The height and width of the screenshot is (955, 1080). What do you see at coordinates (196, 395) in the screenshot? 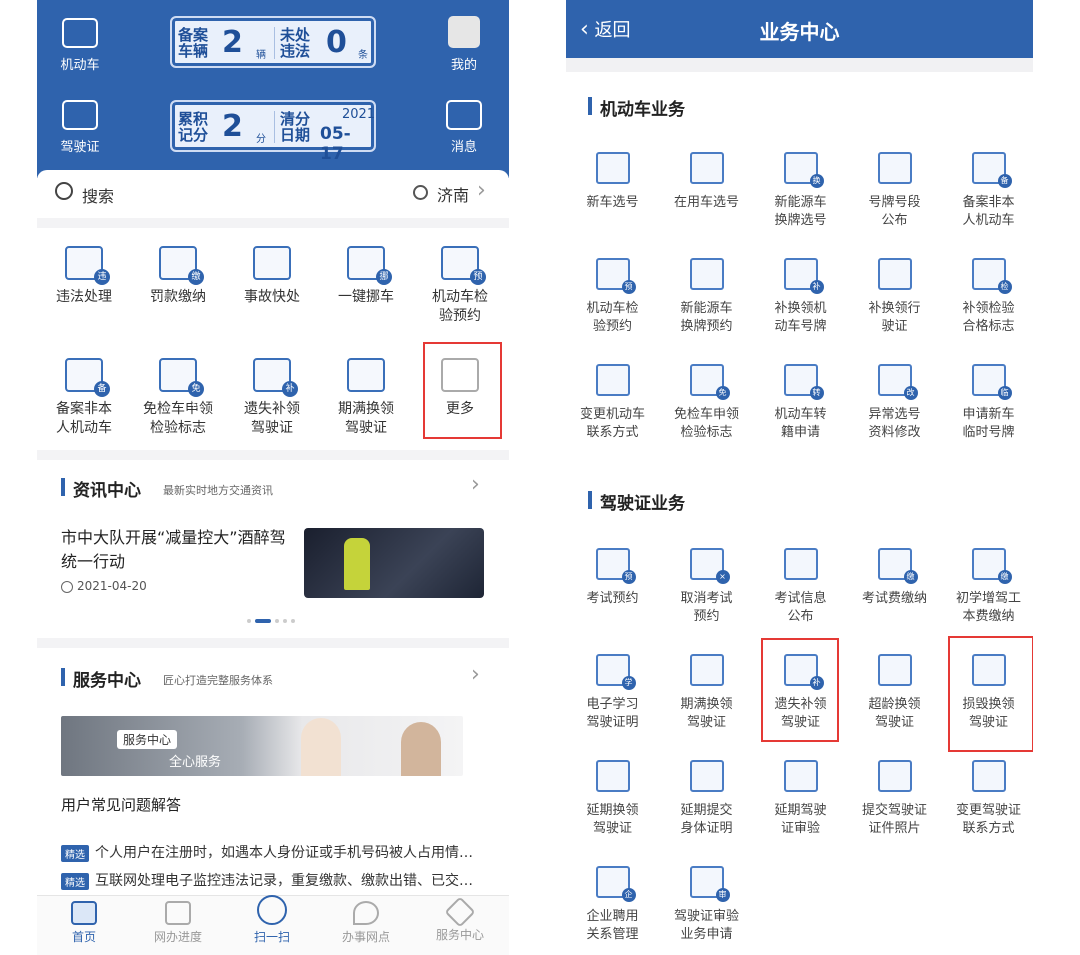
I see `badge: 免检` at bounding box center [196, 395].